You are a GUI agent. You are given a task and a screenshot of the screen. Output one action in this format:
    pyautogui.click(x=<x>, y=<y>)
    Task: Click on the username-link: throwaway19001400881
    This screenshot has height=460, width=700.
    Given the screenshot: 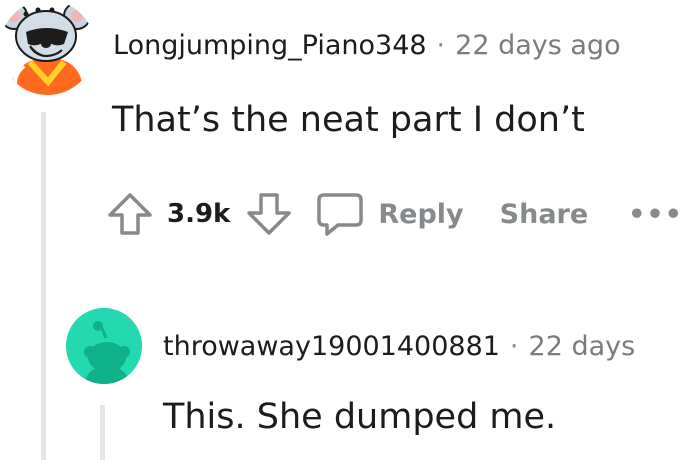 What is the action you would take?
    pyautogui.click(x=331, y=346)
    